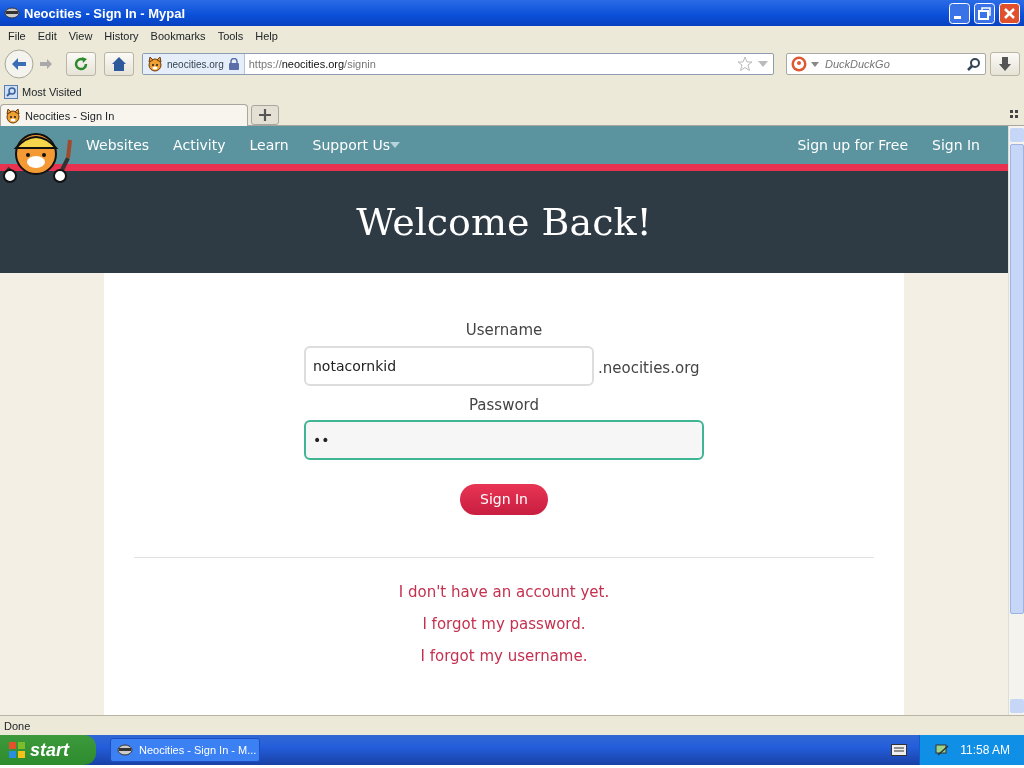 The height and width of the screenshot is (768, 1024). Describe the element at coordinates (124, 115) in the screenshot. I see `browser-tab: Neocities - Sign In` at that location.